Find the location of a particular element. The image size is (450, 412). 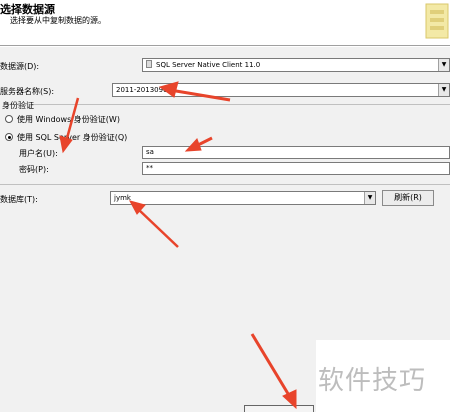

data-source-combo: SQL Server Native Client 11.0 ▼ is located at coordinates (296, 65).